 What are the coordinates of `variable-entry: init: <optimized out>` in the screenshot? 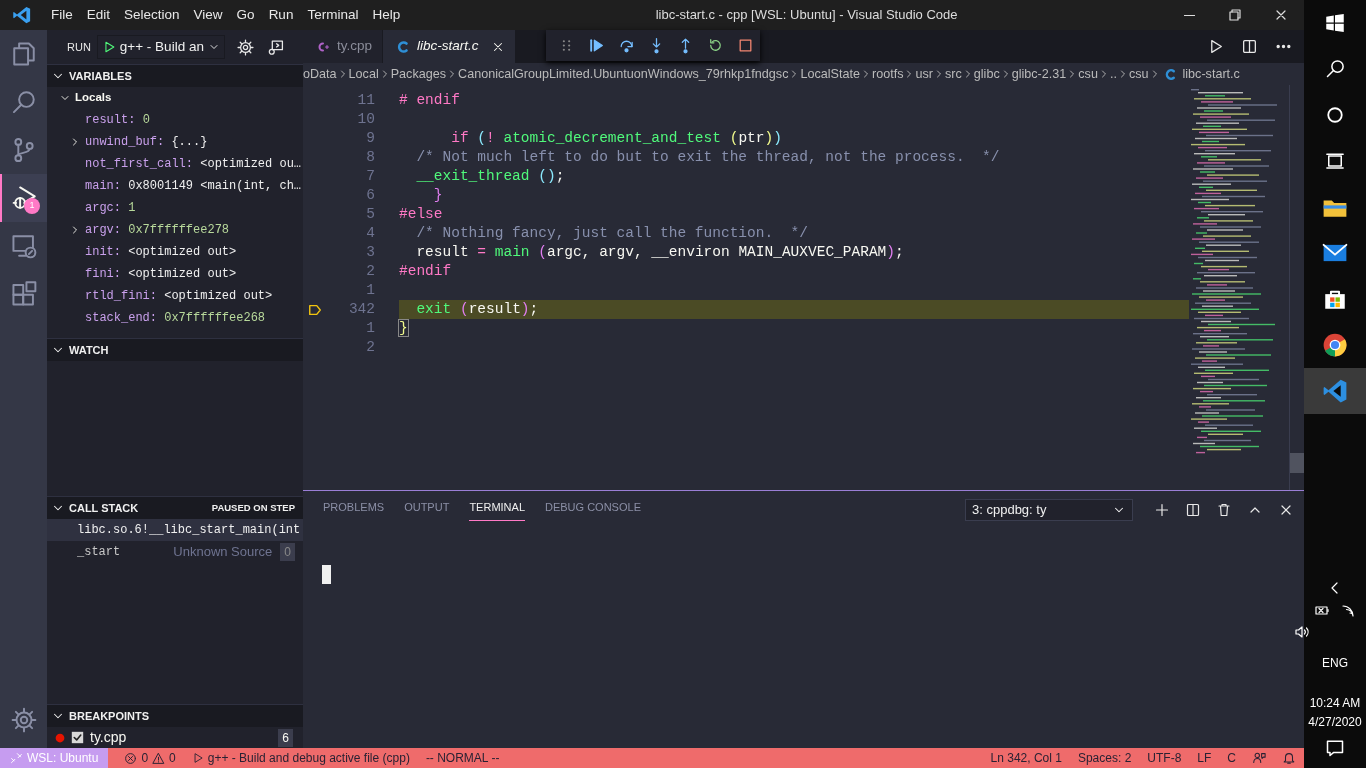 It's located at (161, 252).